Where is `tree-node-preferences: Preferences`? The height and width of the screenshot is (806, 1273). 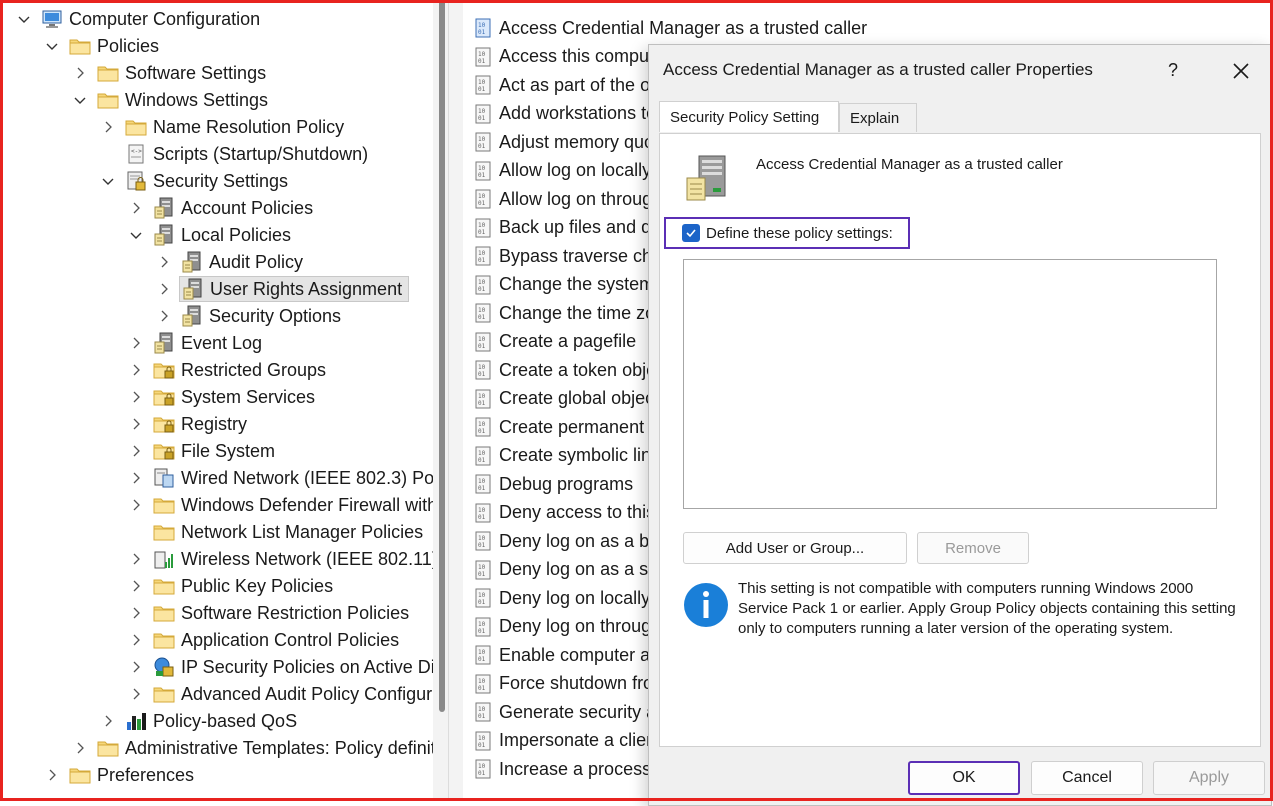 tree-node-preferences: Preferences is located at coordinates (131, 775).